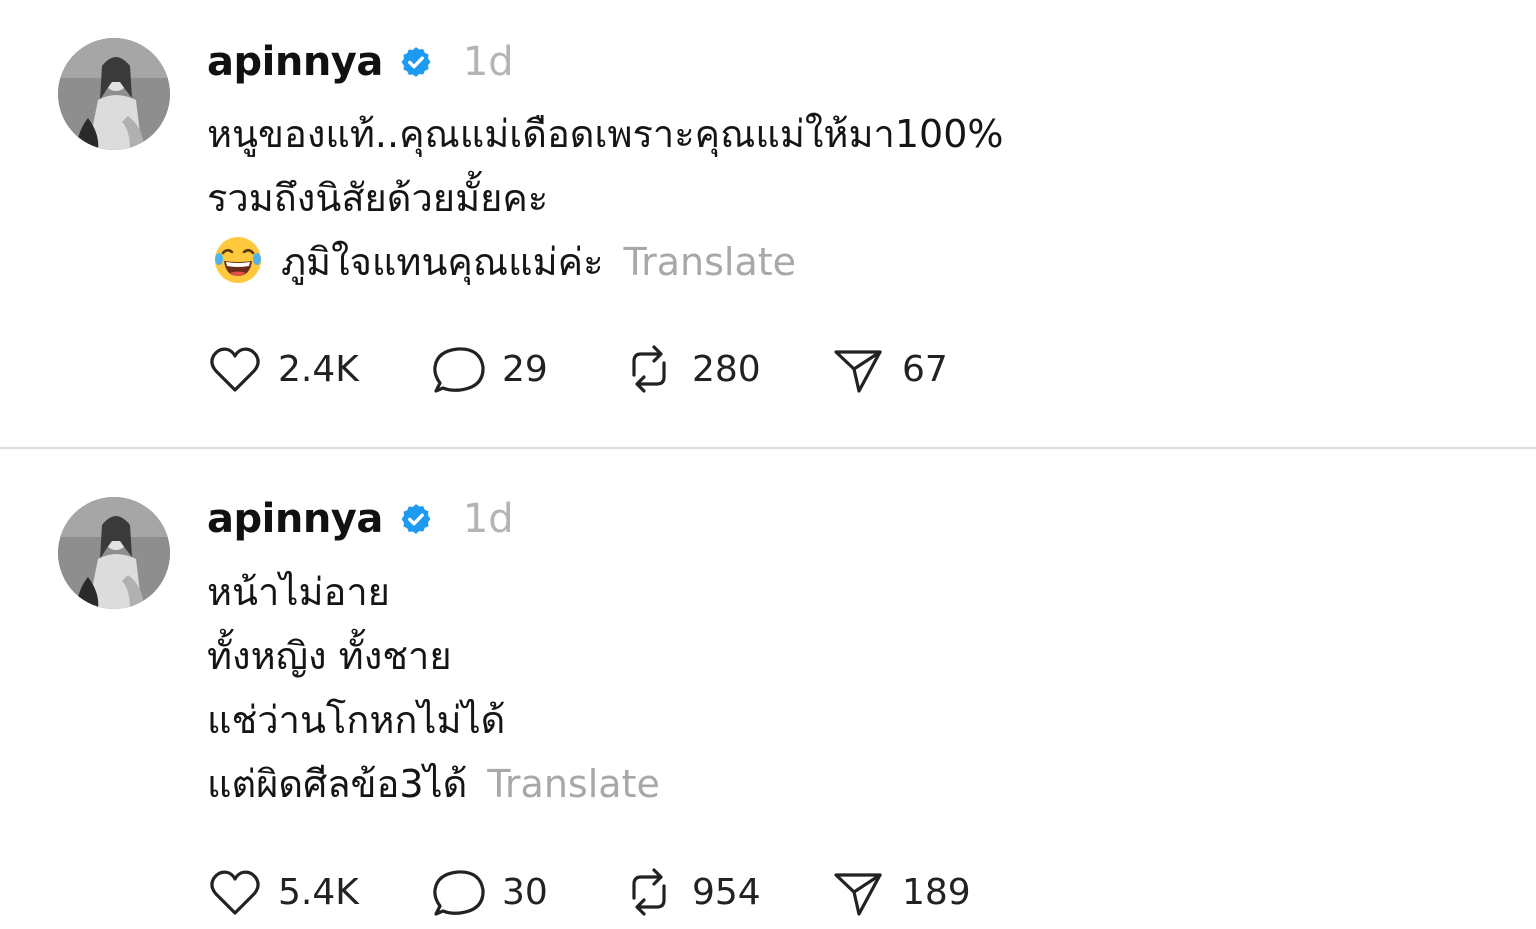 Image resolution: width=1536 pixels, height=929 pixels. I want to click on post-text-line: แต่ผิดศีลข้อ3ได้, so click(337, 784).